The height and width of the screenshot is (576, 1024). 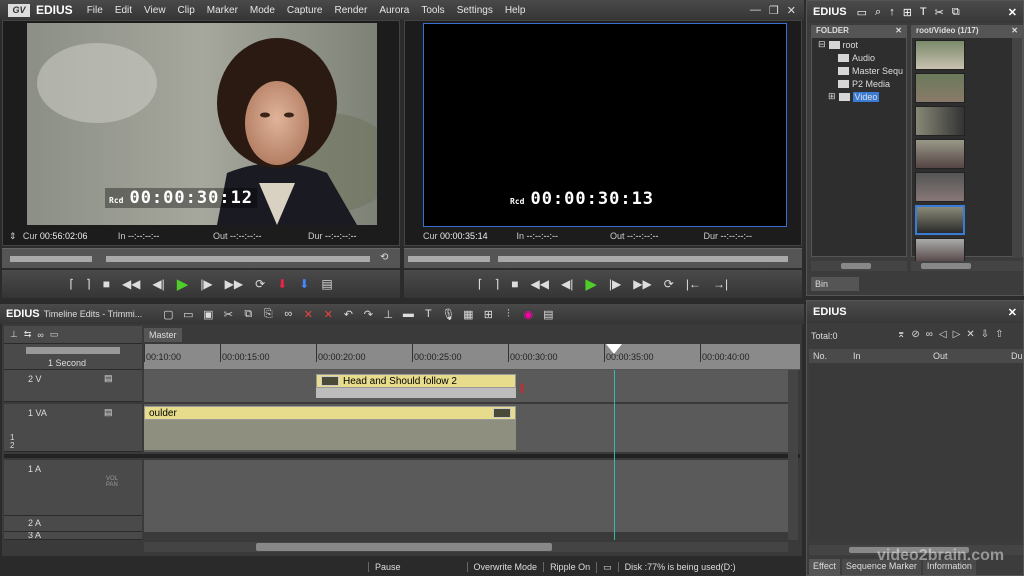 I want to click on recorder-position-track, so click(x=643, y=259).